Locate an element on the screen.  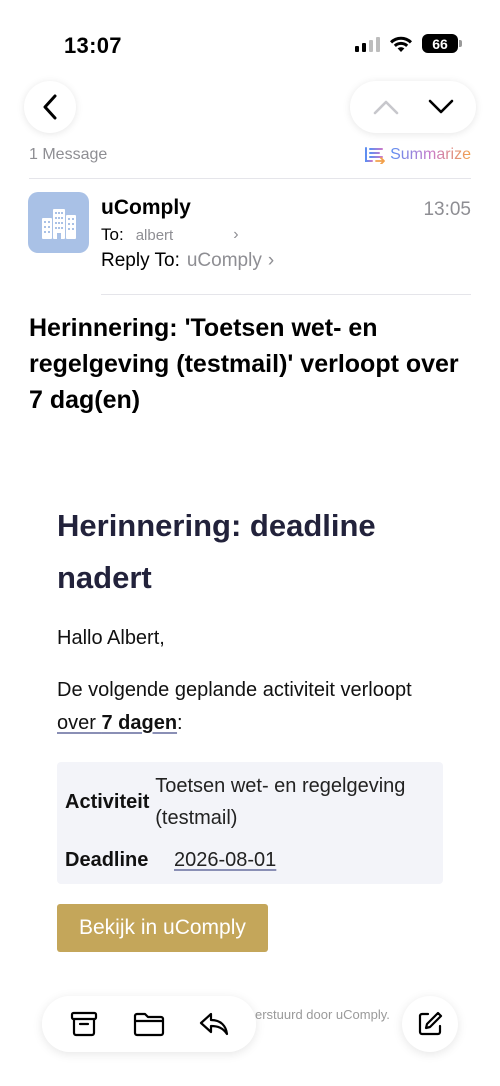
table-row: Deadline 2026-08-01 is located at coordinates (250, 860).